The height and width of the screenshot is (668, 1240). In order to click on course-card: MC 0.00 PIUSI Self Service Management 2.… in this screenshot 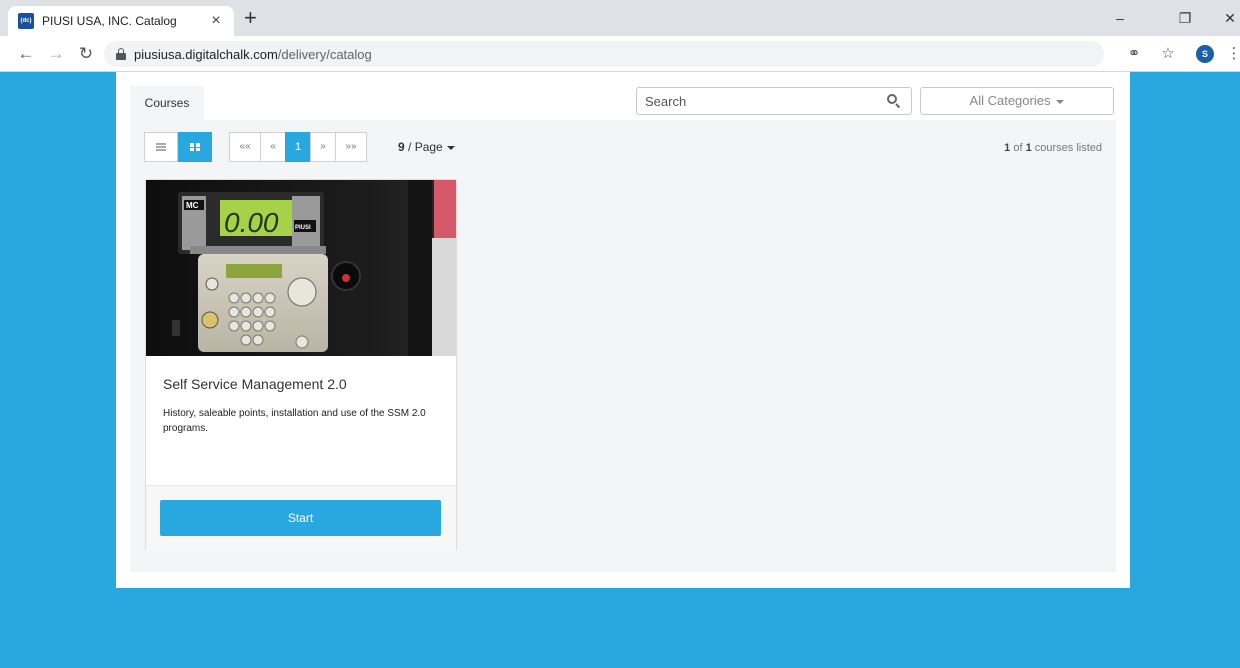, I will do `click(301, 365)`.